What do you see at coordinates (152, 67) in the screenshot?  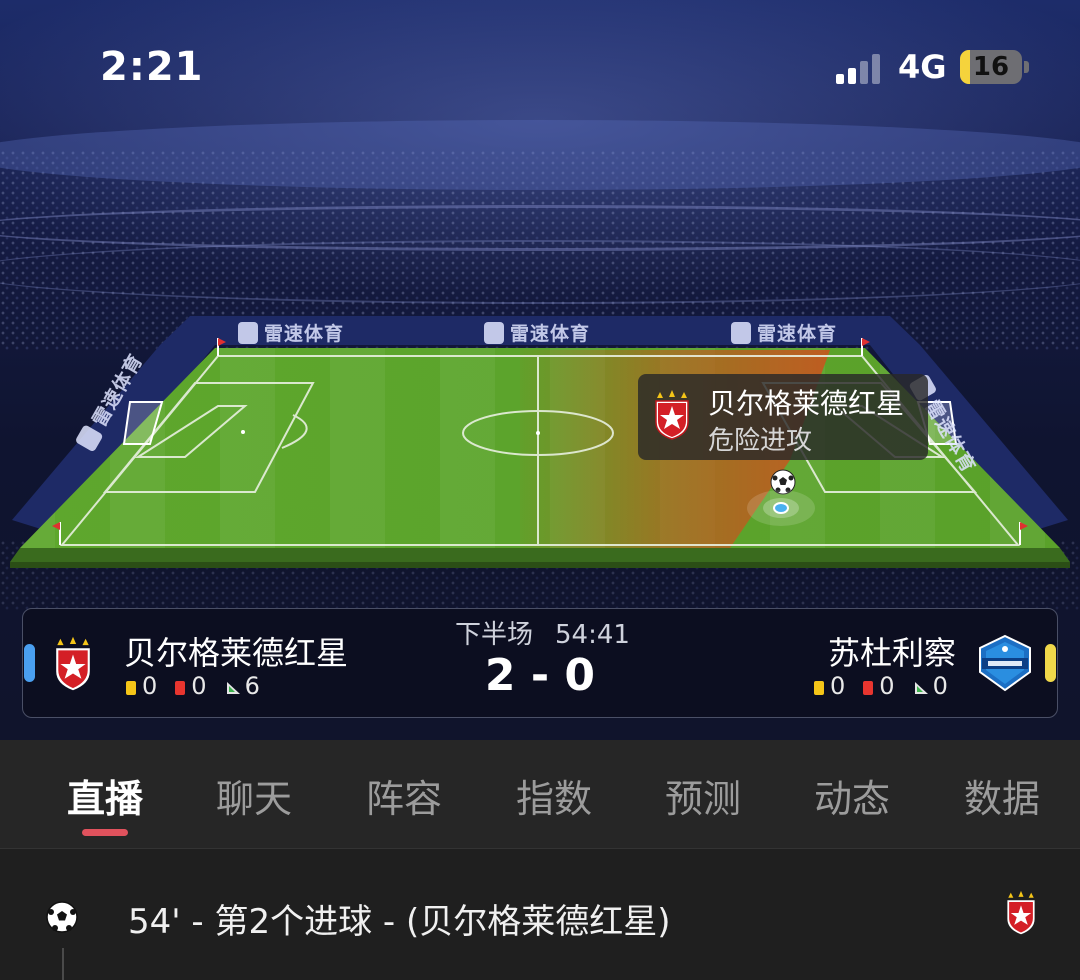 I see `status-time: 2:21` at bounding box center [152, 67].